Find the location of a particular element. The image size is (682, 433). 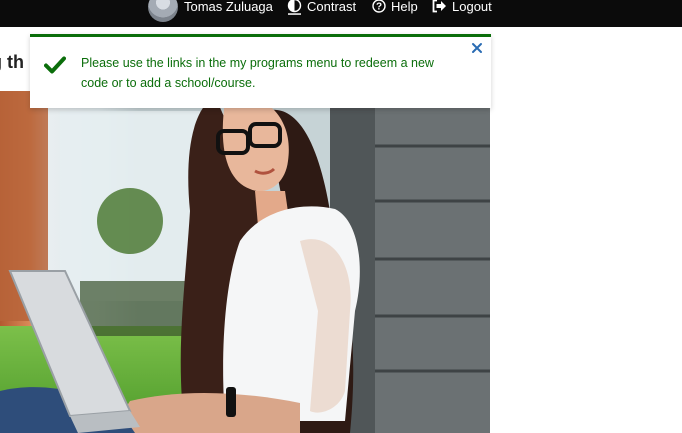

contrast-icon is located at coordinates (294, 7).